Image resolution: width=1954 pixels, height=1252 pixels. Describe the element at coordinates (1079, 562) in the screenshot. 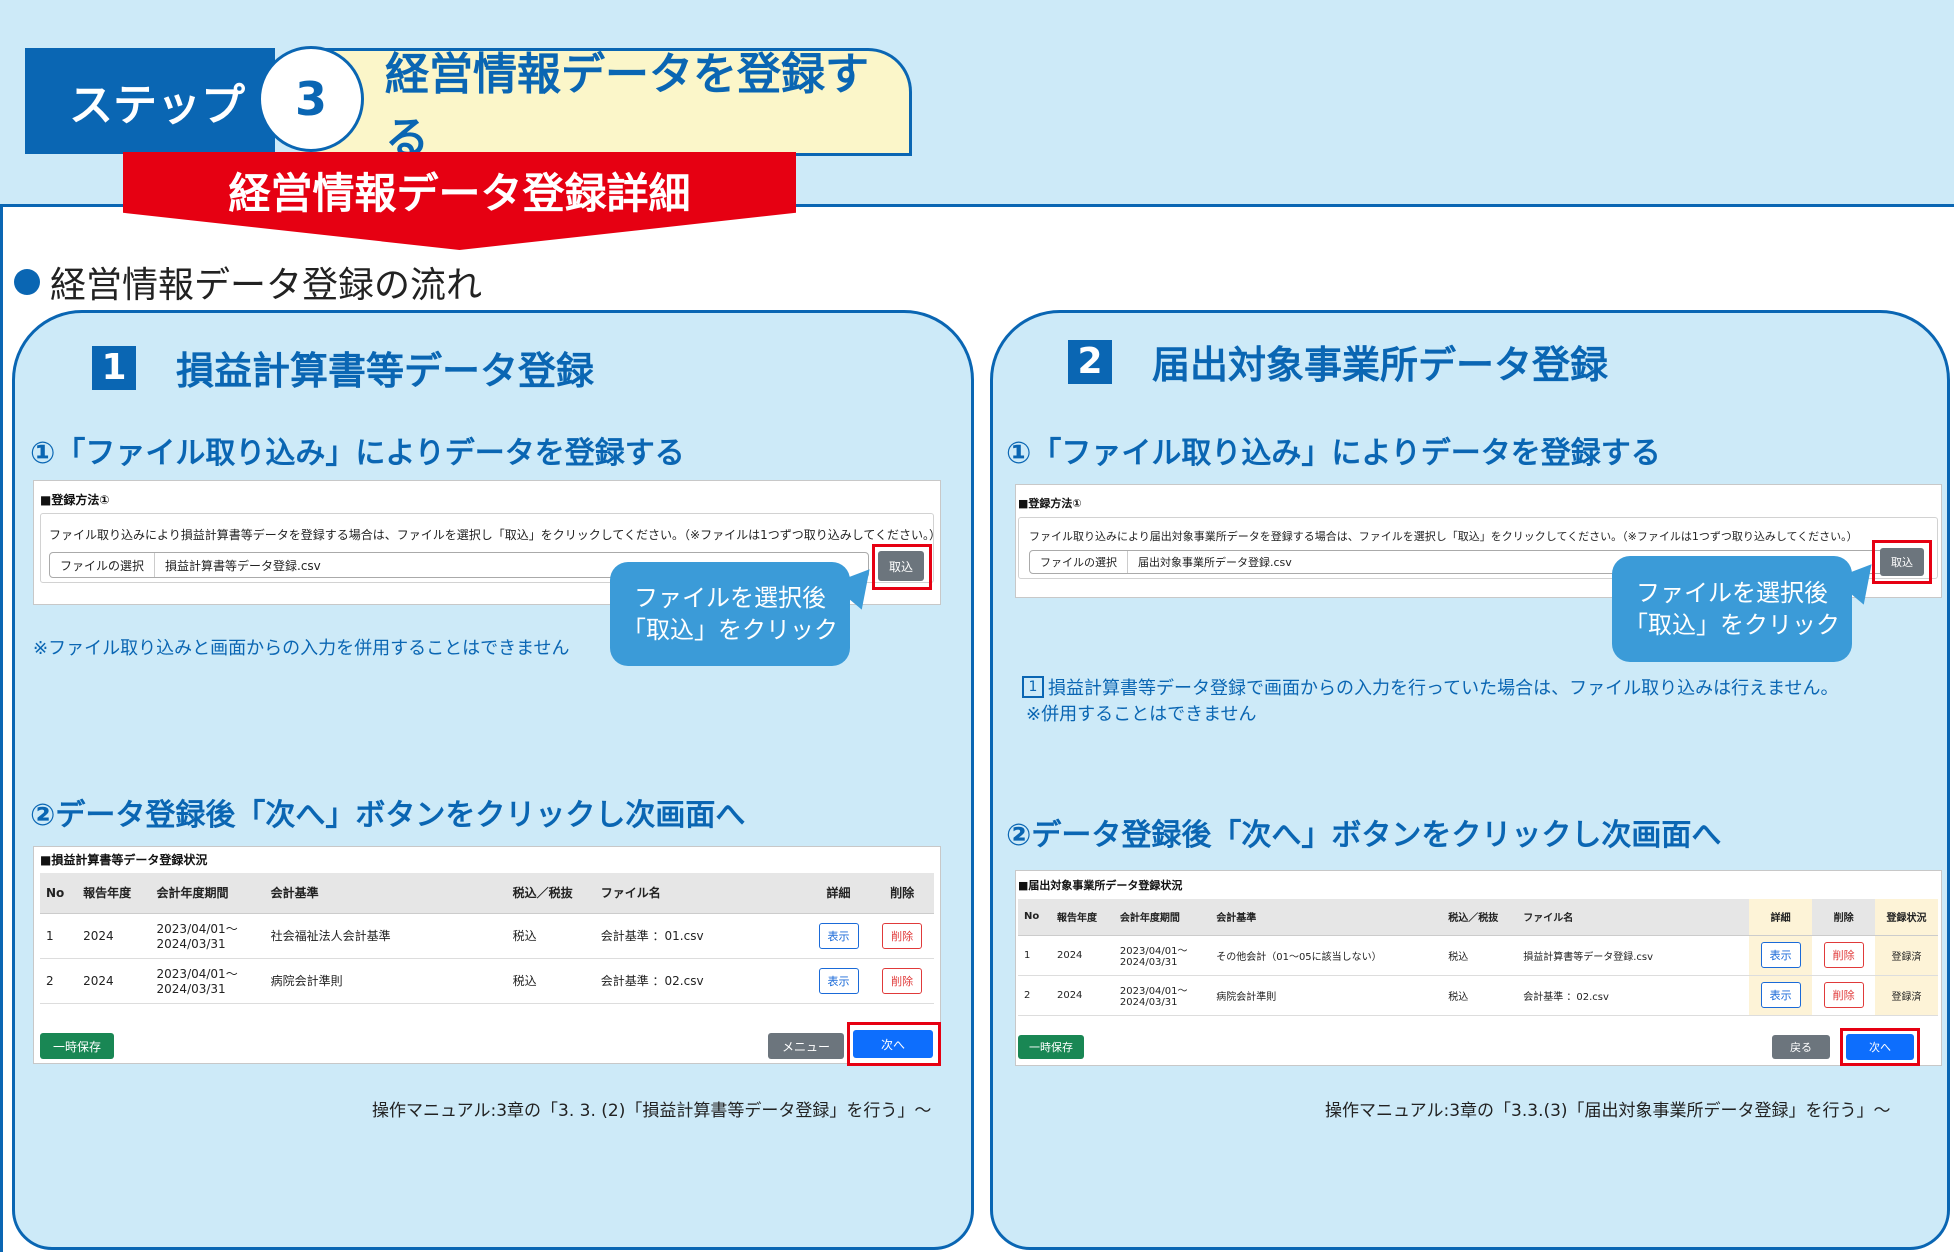

I see `file-select-label: ファイルの選択` at that location.